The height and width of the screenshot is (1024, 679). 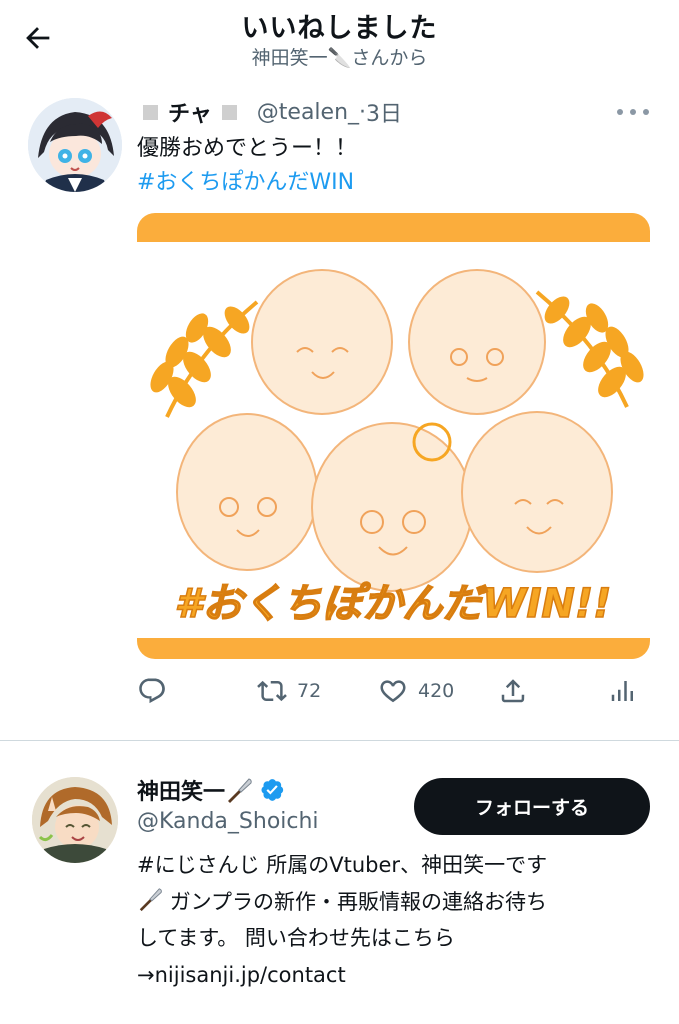 What do you see at coordinates (436, 691) in the screenshot?
I see `like-count: 420` at bounding box center [436, 691].